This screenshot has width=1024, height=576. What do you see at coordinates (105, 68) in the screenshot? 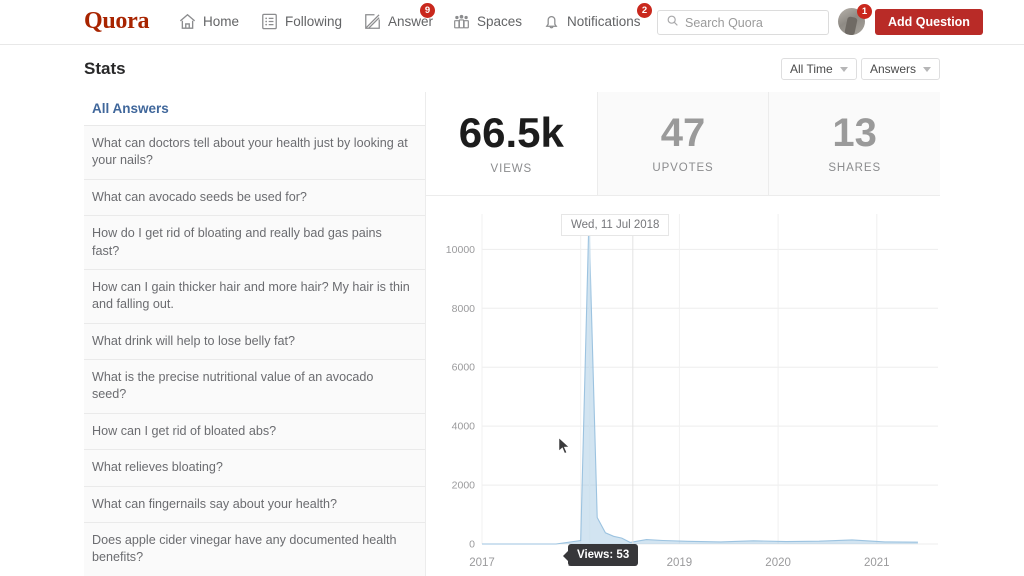
I see `page-title: Stats` at bounding box center [105, 68].